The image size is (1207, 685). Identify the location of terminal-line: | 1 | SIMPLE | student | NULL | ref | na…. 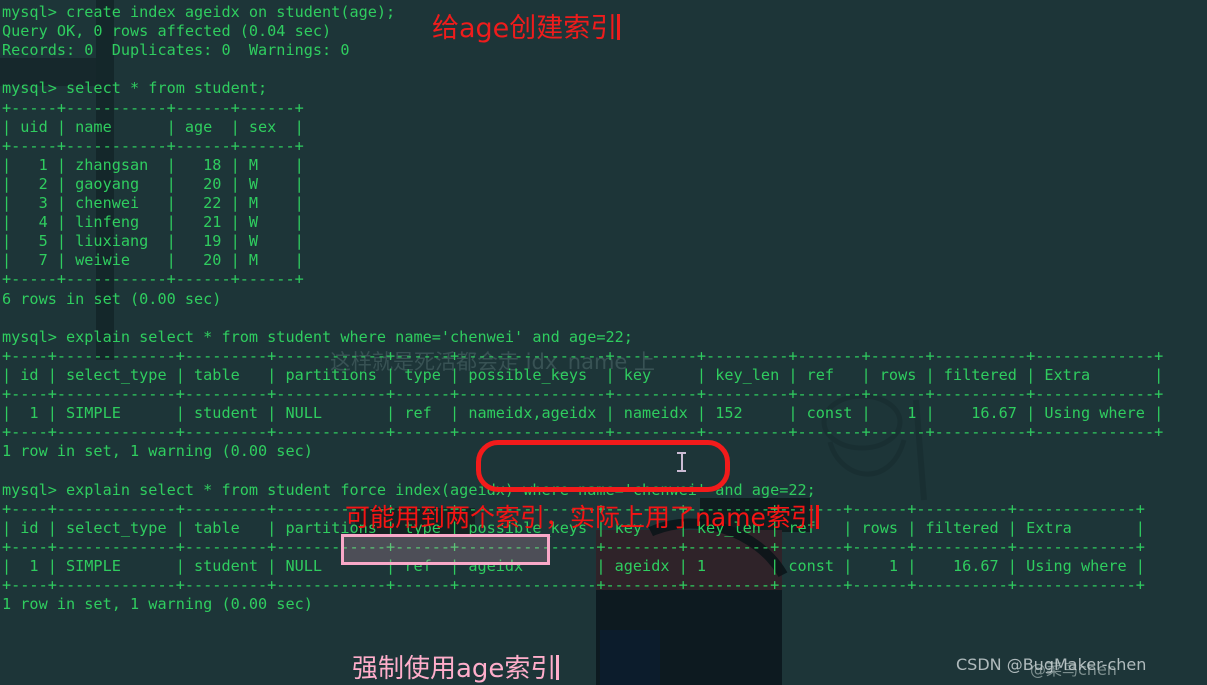
(583, 413).